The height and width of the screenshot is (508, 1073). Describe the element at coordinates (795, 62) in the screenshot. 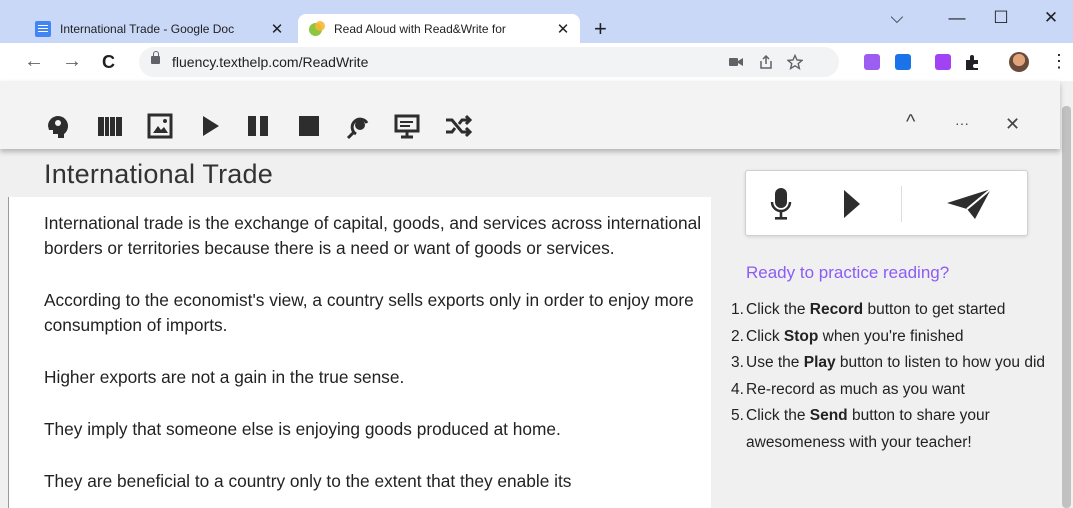

I see `star-icon` at that location.